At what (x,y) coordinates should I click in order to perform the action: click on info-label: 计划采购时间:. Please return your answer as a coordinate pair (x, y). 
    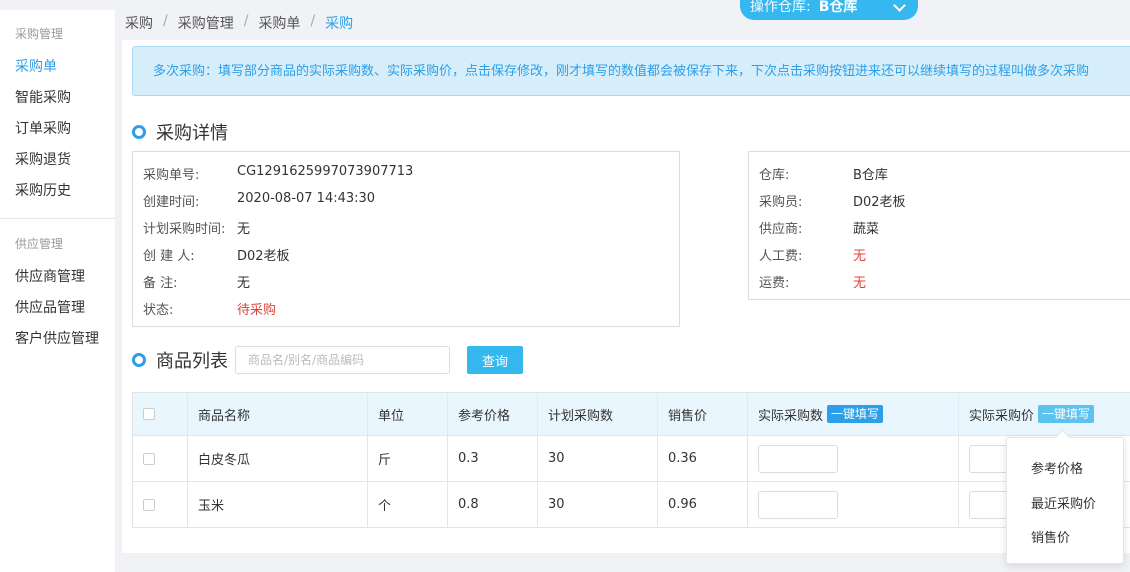
    Looking at the image, I should click on (184, 229).